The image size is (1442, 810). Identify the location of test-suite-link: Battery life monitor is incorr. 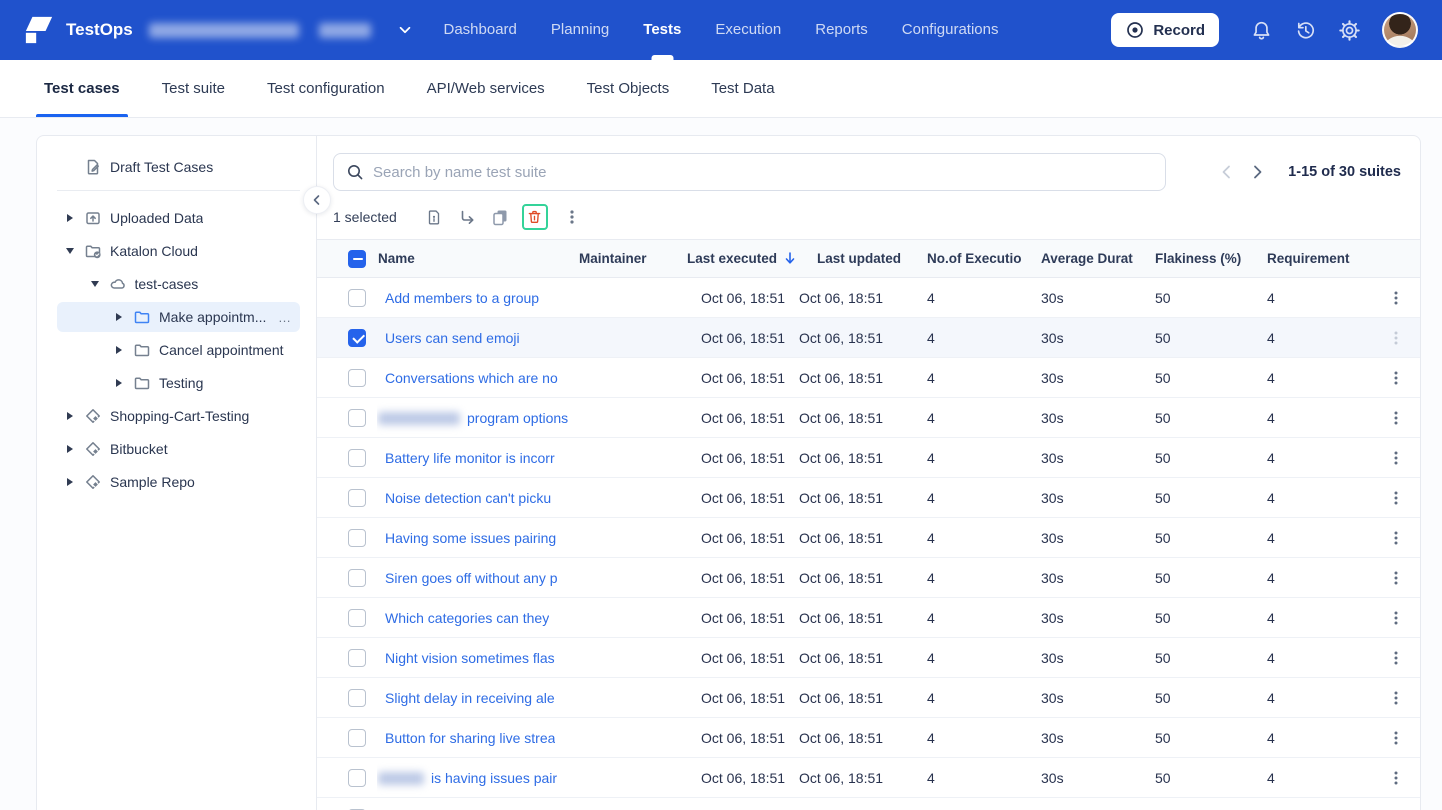
(470, 458).